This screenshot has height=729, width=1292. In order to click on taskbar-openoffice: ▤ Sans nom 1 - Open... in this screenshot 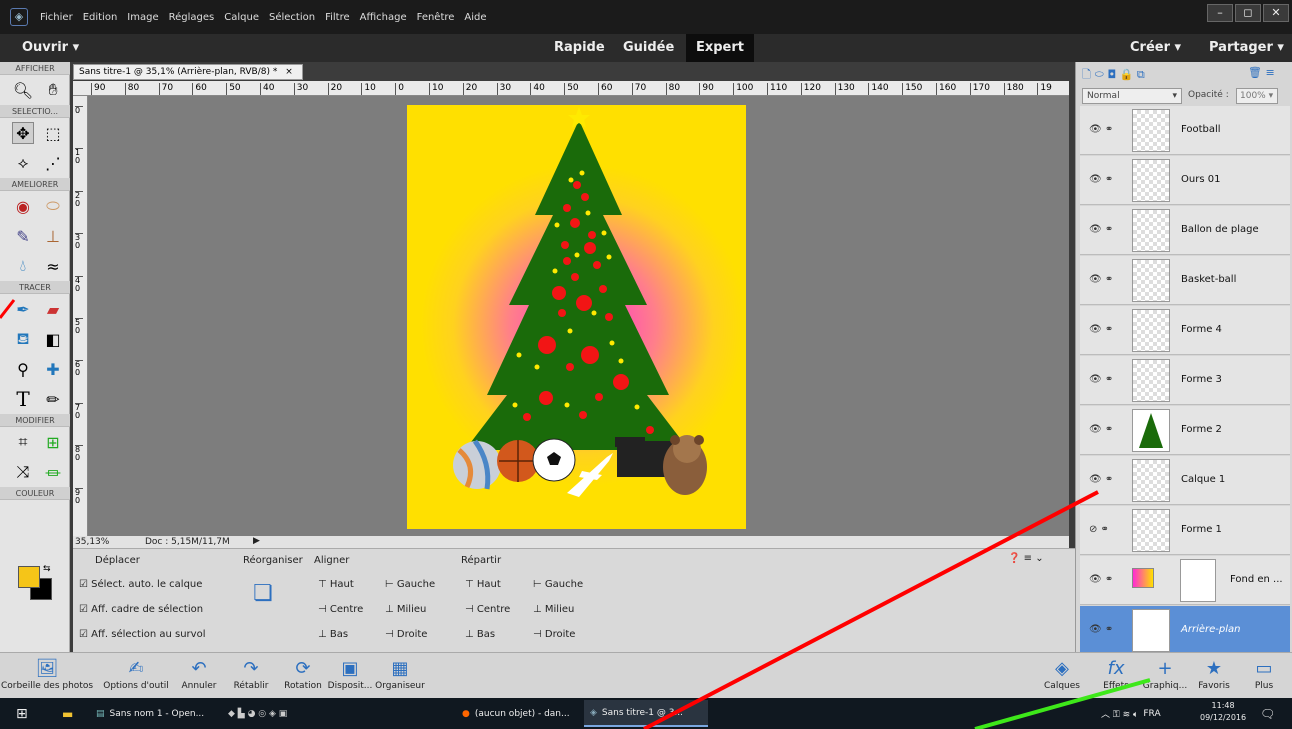, I will do `click(151, 713)`.